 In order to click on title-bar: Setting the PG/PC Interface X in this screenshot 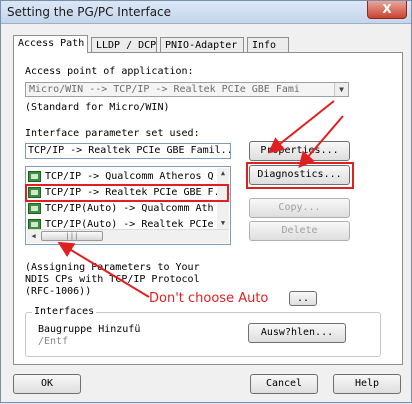, I will do `click(206, 12)`.